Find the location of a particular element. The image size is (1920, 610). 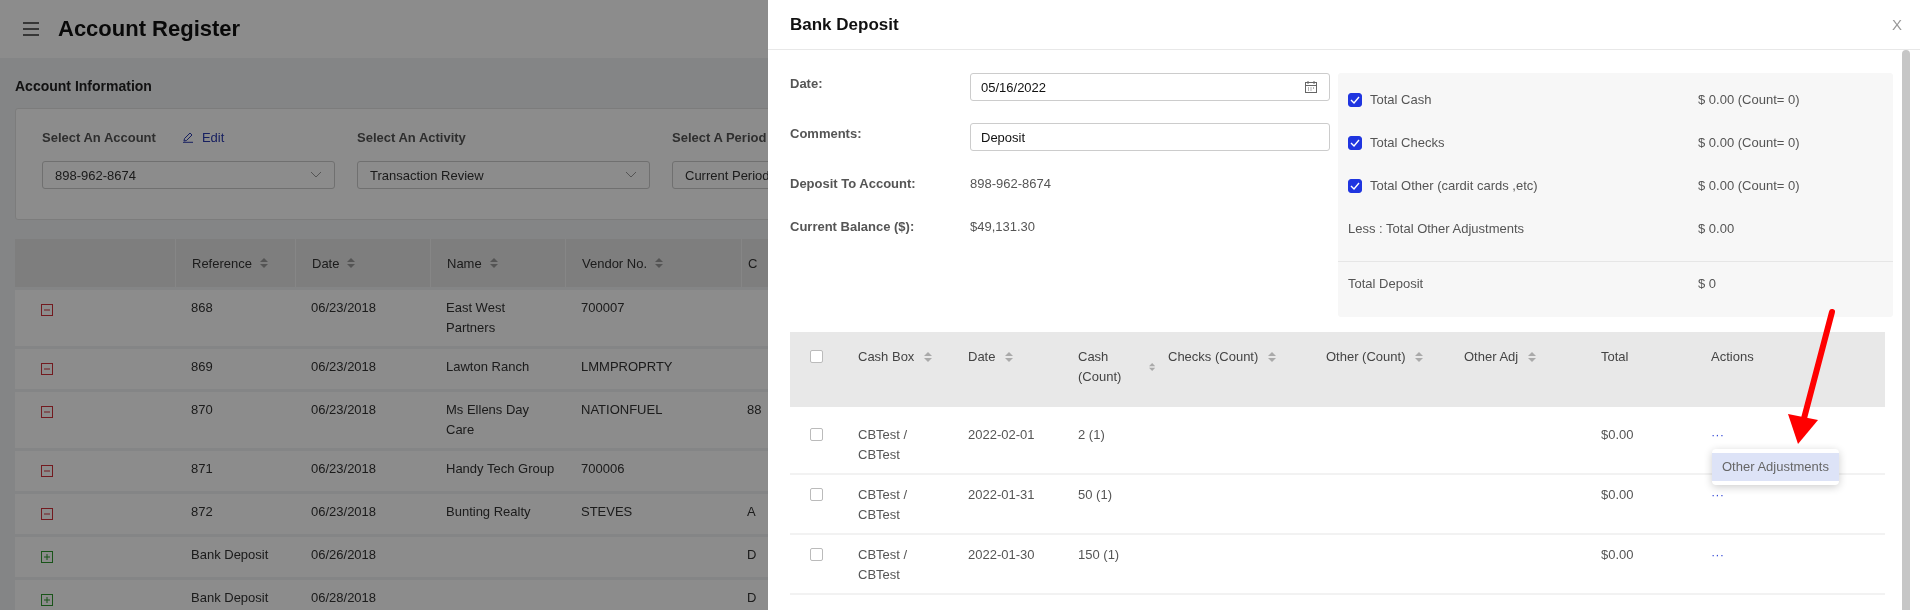

column-header: Total is located at coordinates (1615, 357).